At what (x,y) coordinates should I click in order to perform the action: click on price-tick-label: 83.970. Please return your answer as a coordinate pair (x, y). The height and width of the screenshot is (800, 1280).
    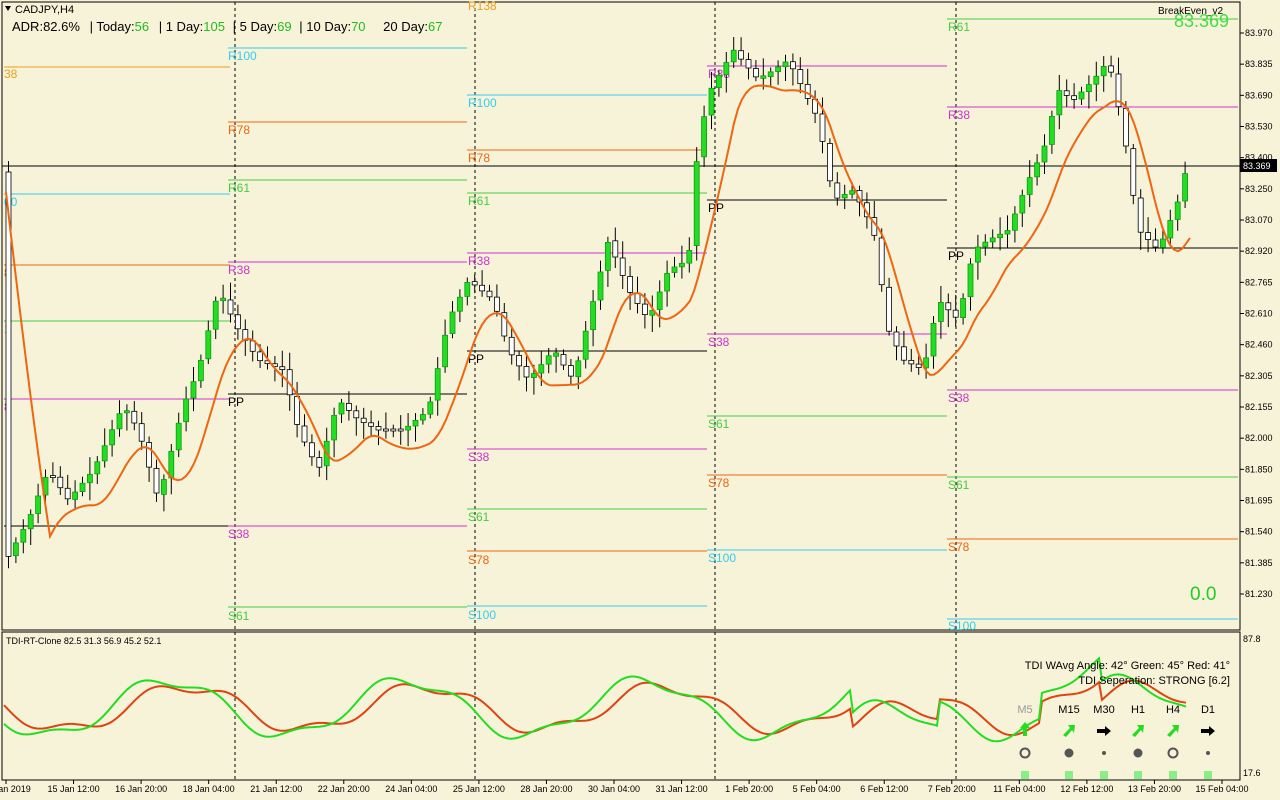
    Looking at the image, I should click on (1259, 33).